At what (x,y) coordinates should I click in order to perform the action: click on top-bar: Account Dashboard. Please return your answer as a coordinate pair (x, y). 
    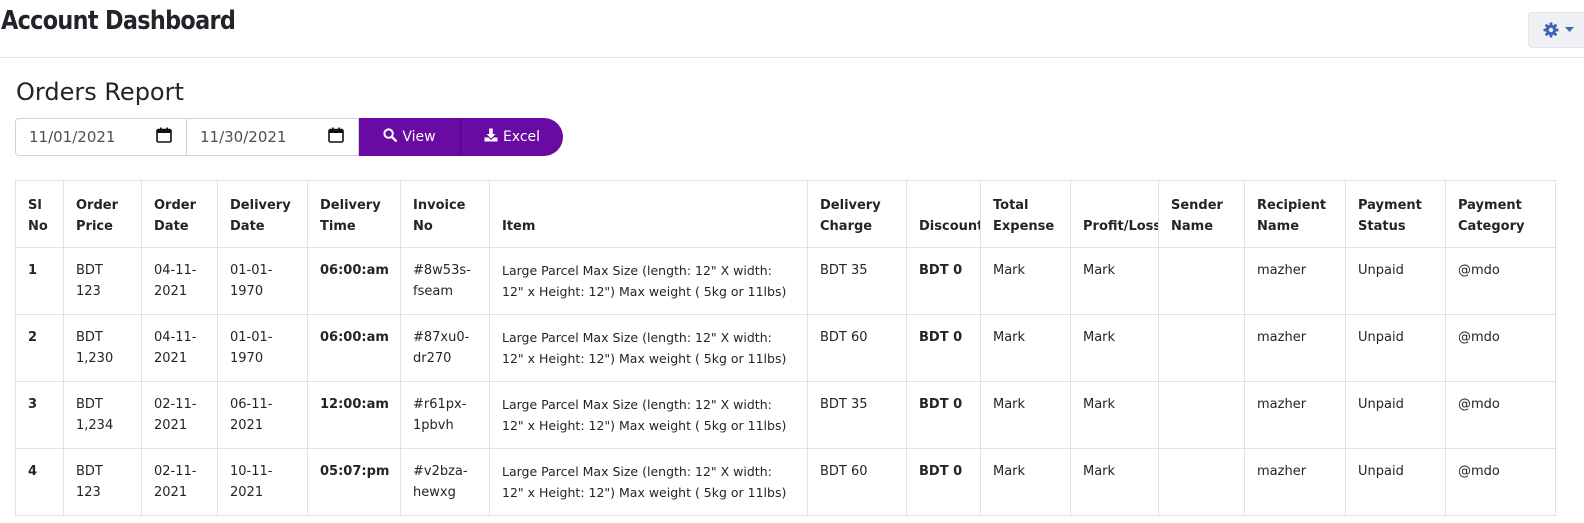
    Looking at the image, I should click on (792, 29).